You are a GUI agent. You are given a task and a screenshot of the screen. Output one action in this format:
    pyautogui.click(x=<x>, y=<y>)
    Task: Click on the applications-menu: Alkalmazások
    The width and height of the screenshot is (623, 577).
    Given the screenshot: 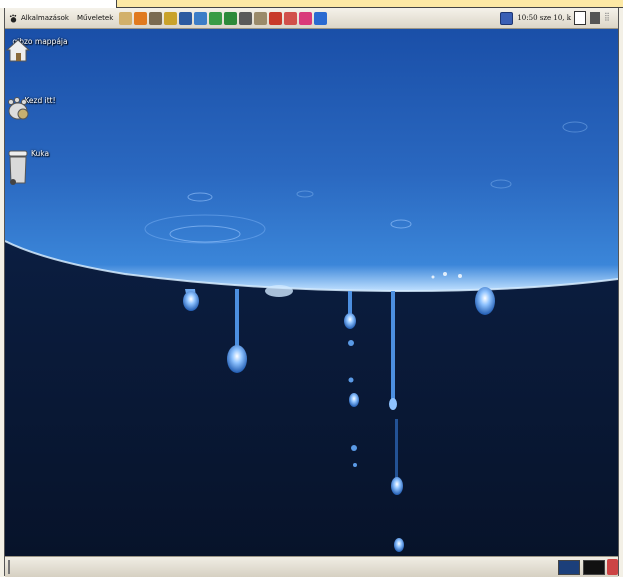 What is the action you would take?
    pyautogui.click(x=39, y=18)
    